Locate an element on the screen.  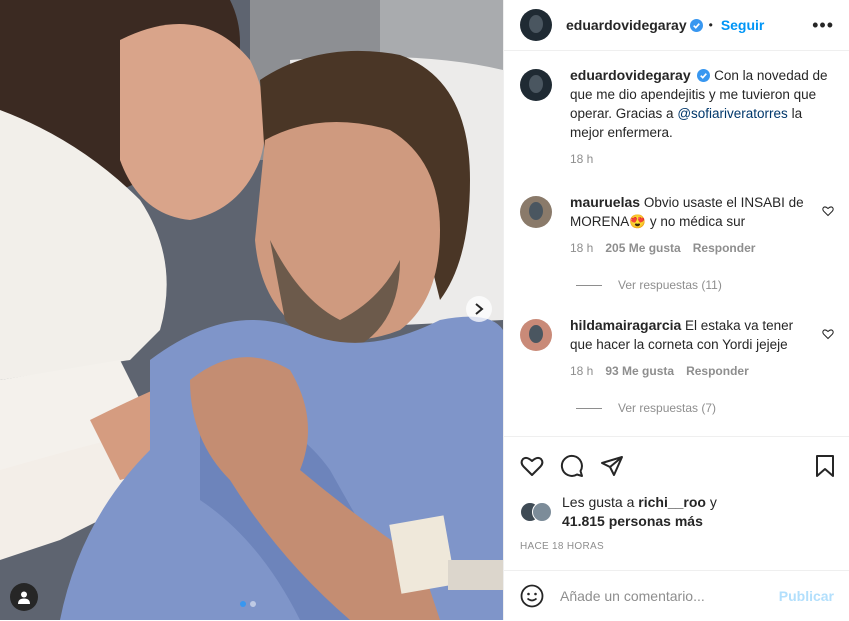
add-comment-bar: Publicar is located at coordinates (676, 595).